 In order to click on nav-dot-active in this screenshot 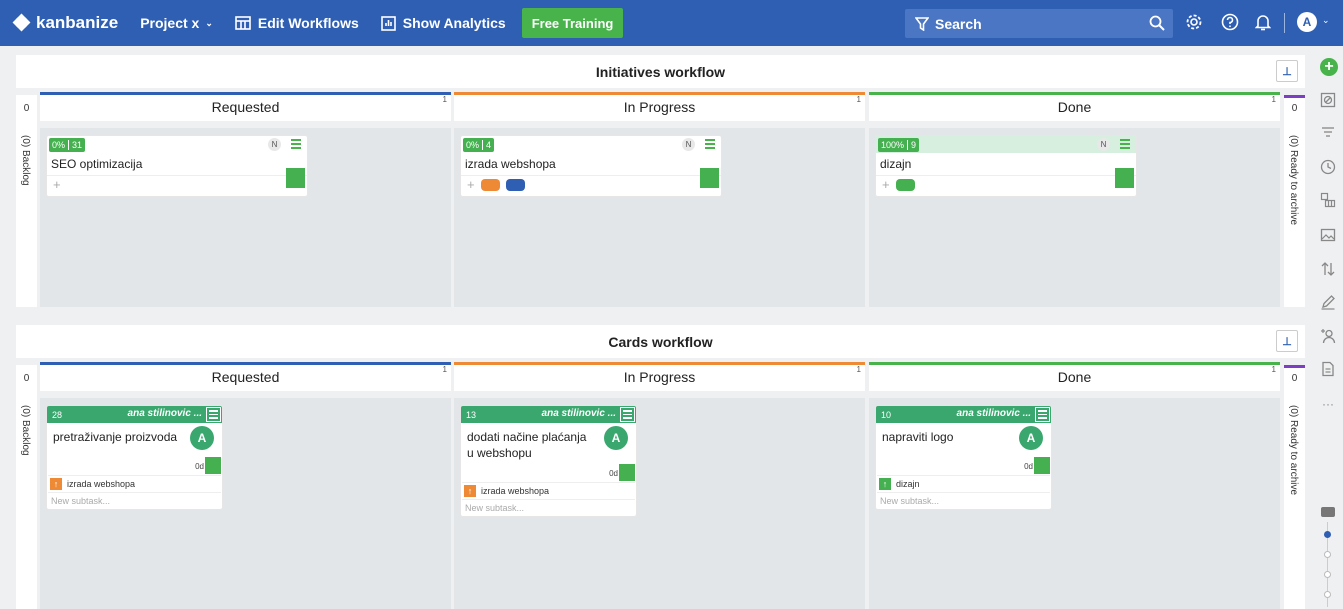, I will do `click(1327, 534)`.